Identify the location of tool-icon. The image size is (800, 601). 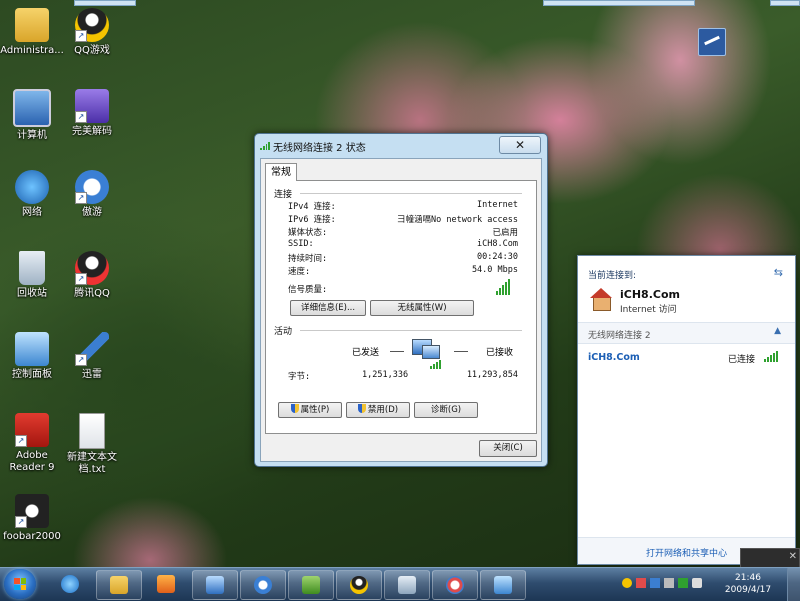
(311, 585).